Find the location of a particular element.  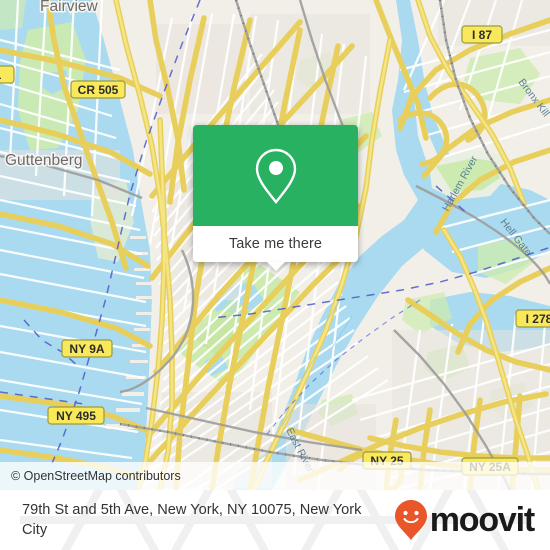

road-shield-ny-495: NY 495 is located at coordinates (76, 415).